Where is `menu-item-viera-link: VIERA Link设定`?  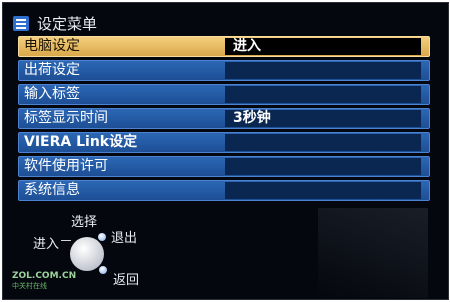
menu-item-viera-link: VIERA Link设定 is located at coordinates (224, 142).